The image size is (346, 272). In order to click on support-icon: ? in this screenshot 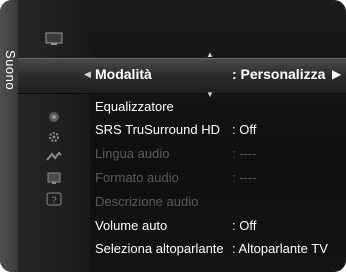, I will do `click(54, 199)`.